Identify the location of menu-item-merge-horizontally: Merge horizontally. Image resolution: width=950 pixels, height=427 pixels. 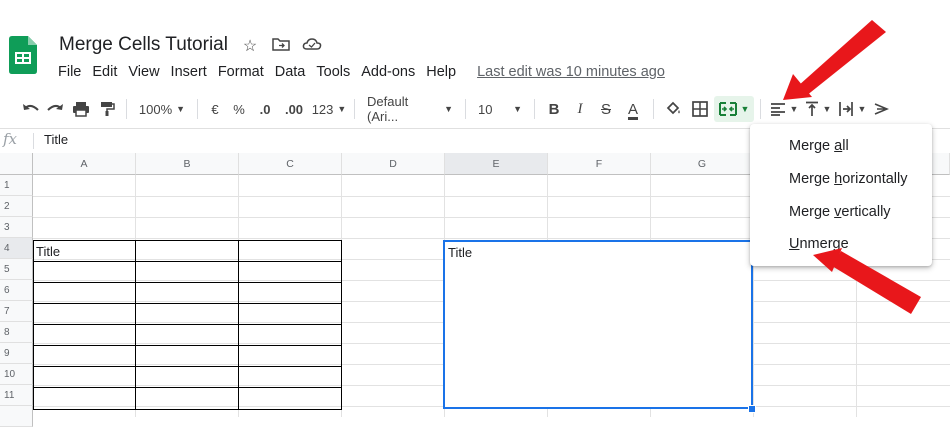
(848, 179).